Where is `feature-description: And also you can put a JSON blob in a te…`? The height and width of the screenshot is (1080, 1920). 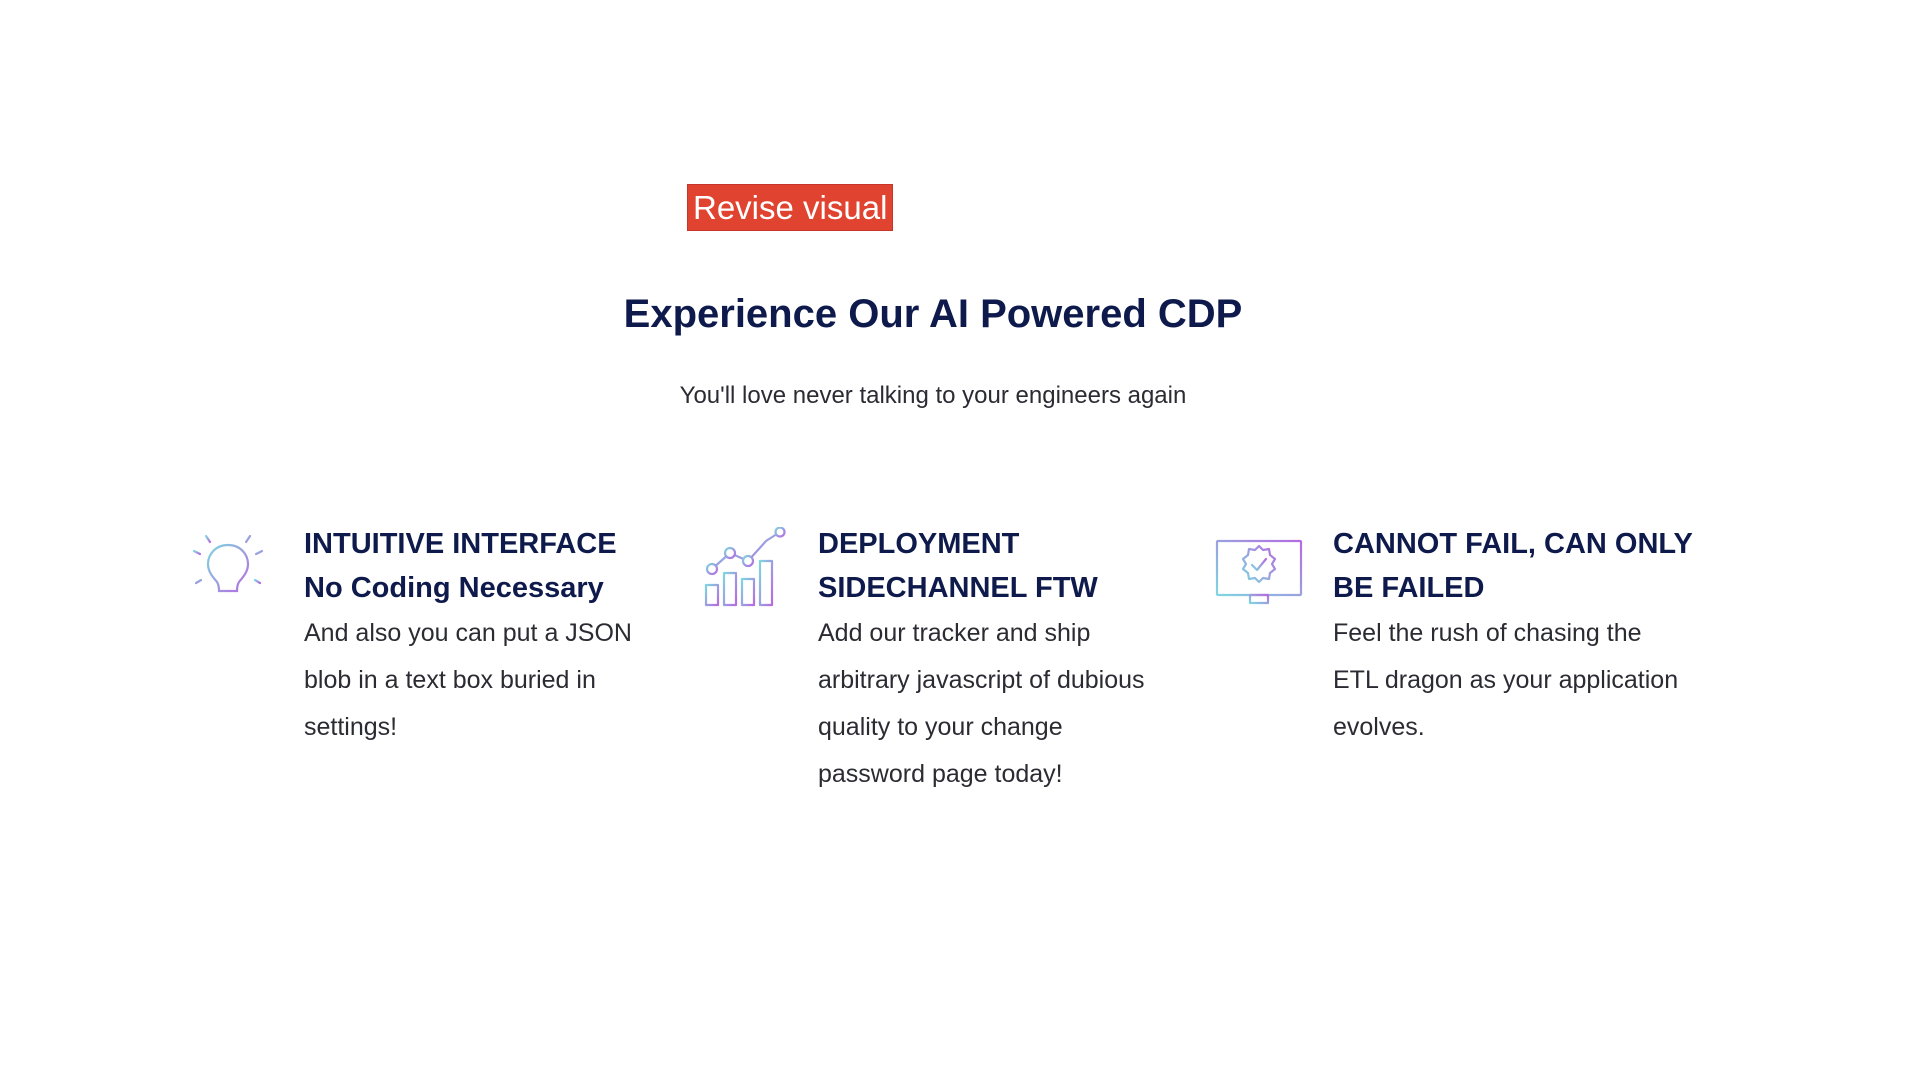
feature-description: And also you can put a JSON blob in a te… is located at coordinates (468, 680).